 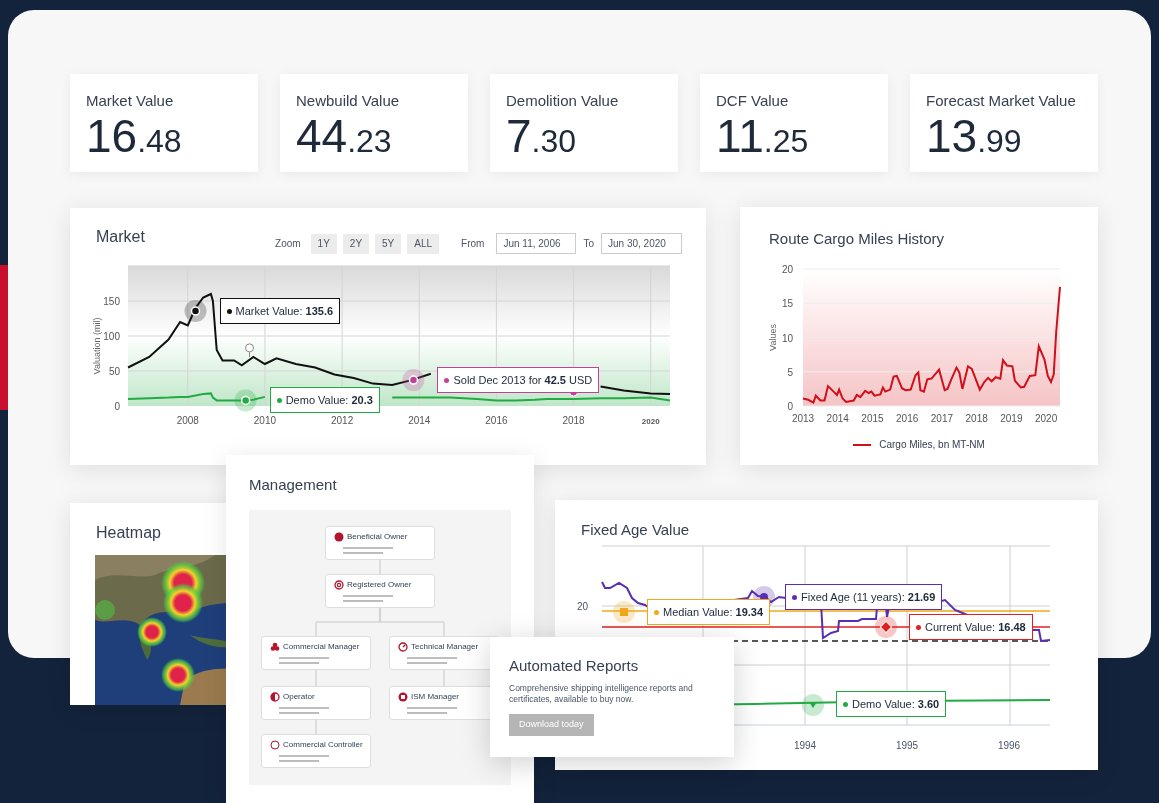 I want to click on field-label: To, so click(x=588, y=244).